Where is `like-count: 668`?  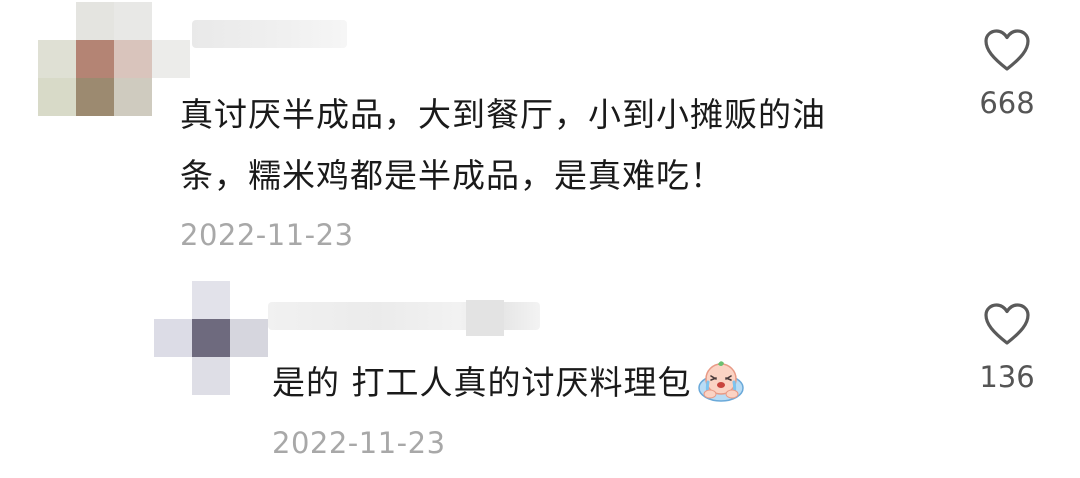 like-count: 668 is located at coordinates (1007, 103).